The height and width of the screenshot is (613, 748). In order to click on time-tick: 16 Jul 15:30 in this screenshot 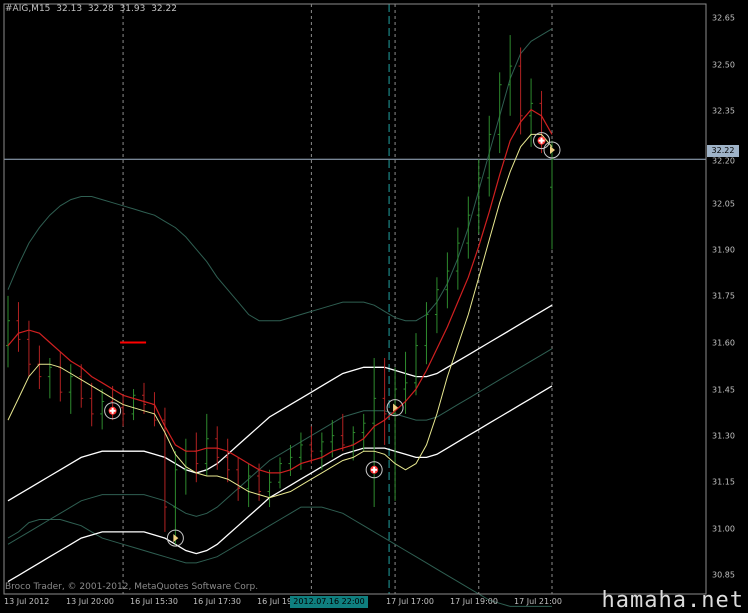, I will do `click(154, 601)`.